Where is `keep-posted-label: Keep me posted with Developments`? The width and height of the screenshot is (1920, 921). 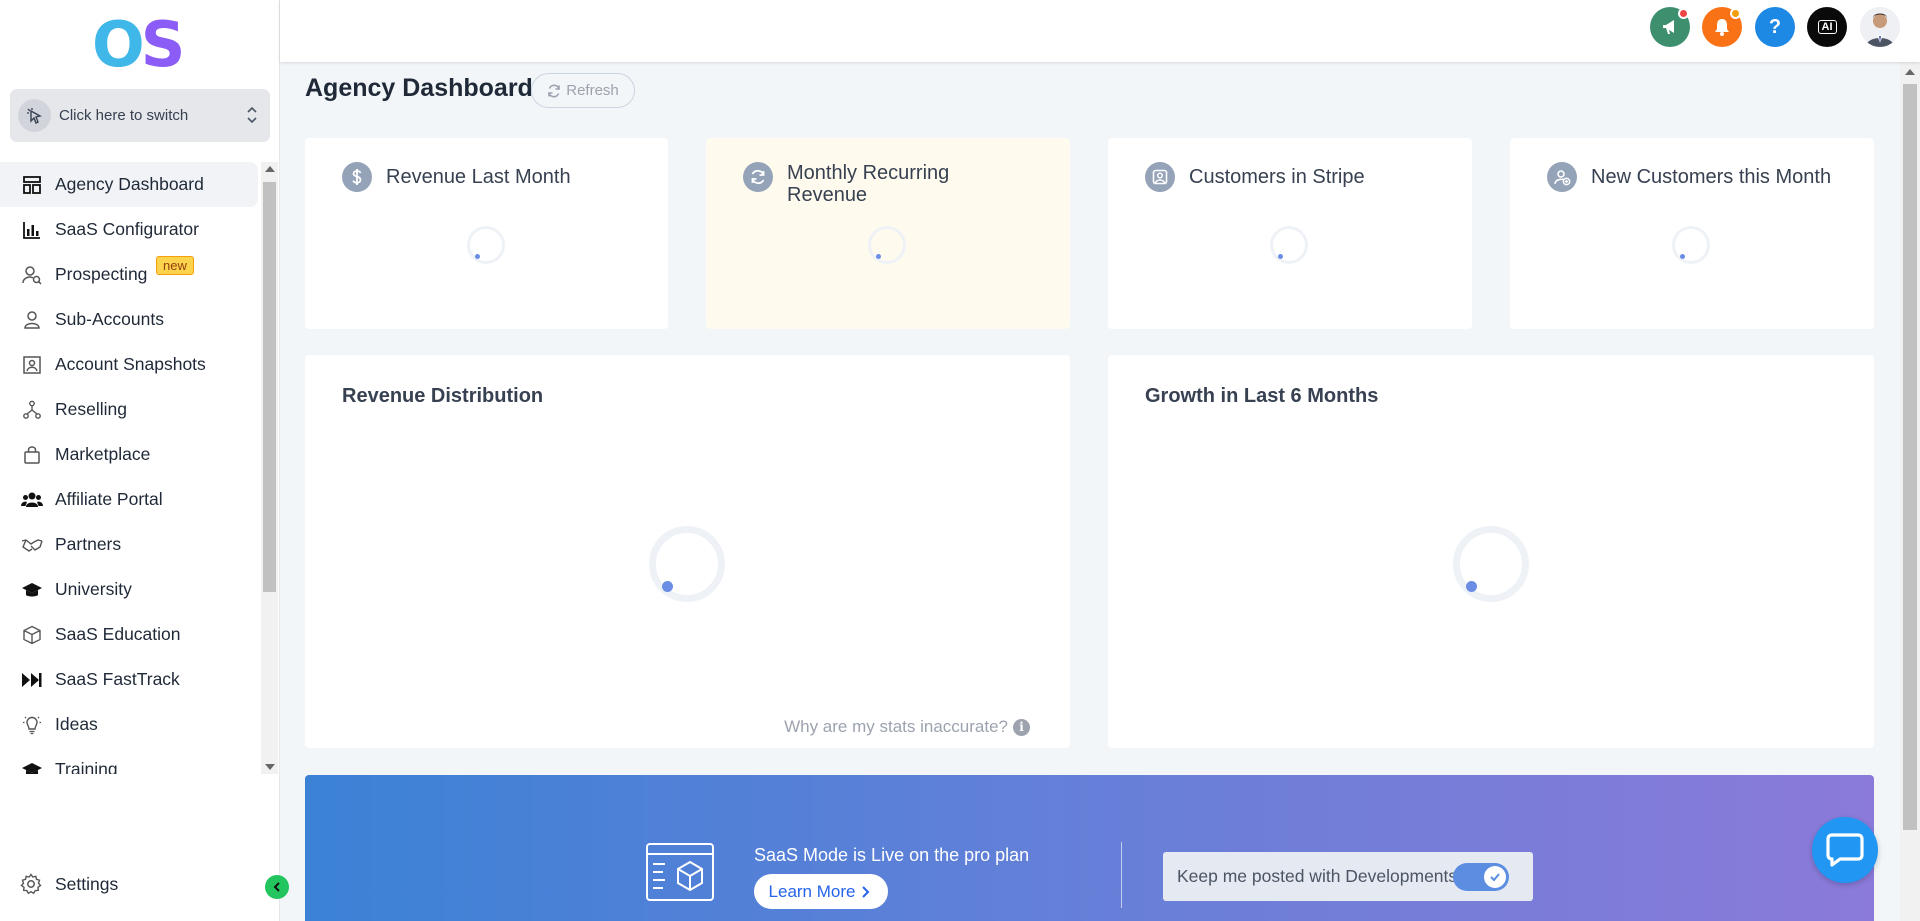 keep-posted-label: Keep me posted with Developments is located at coordinates (1317, 876).